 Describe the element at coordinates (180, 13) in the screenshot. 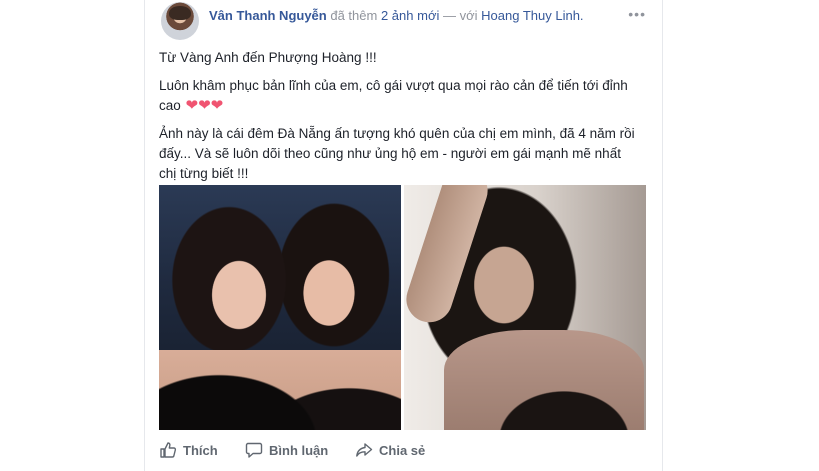

I see `avatar-hair` at that location.